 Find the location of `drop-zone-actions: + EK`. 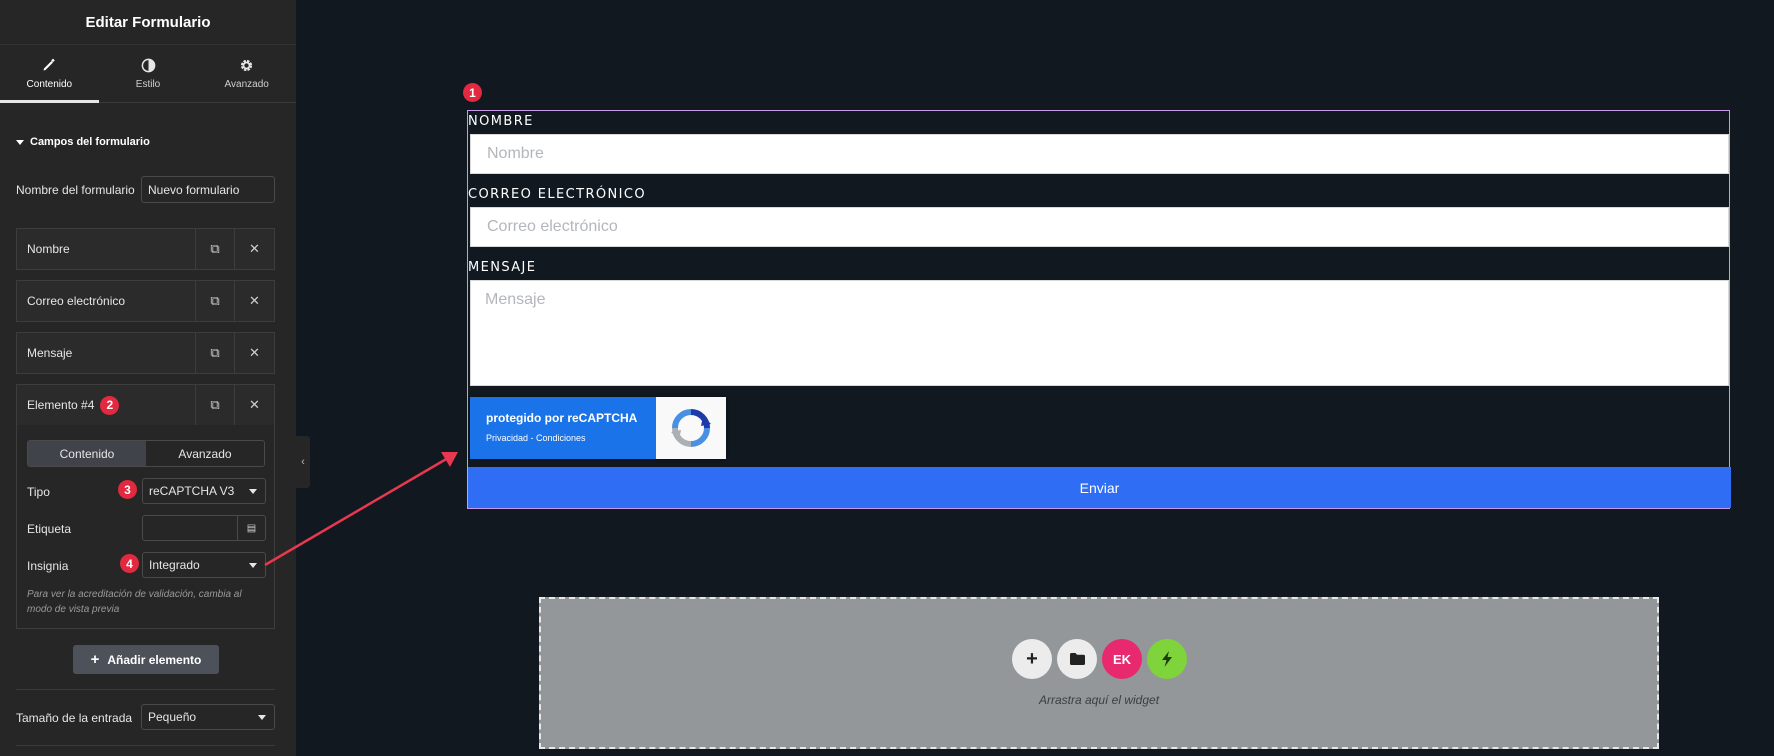

drop-zone-actions: + EK is located at coordinates (1099, 659).